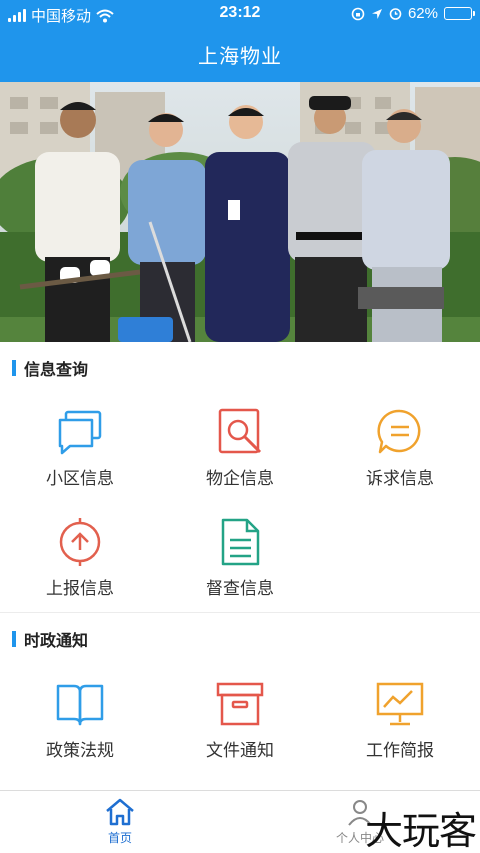 The width and height of the screenshot is (480, 853). Describe the element at coordinates (240, 728) in the screenshot. I see `menu-item-file-notice: 文件通知` at that location.